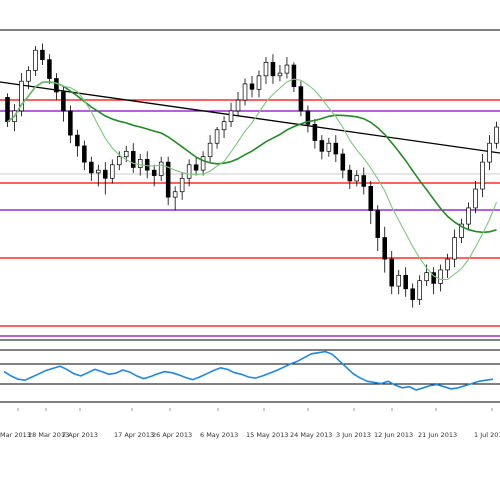 The height and width of the screenshot is (500, 500). Describe the element at coordinates (487, 435) in the screenshot. I see `x-tick-label: 1 Jul 2013` at that location.